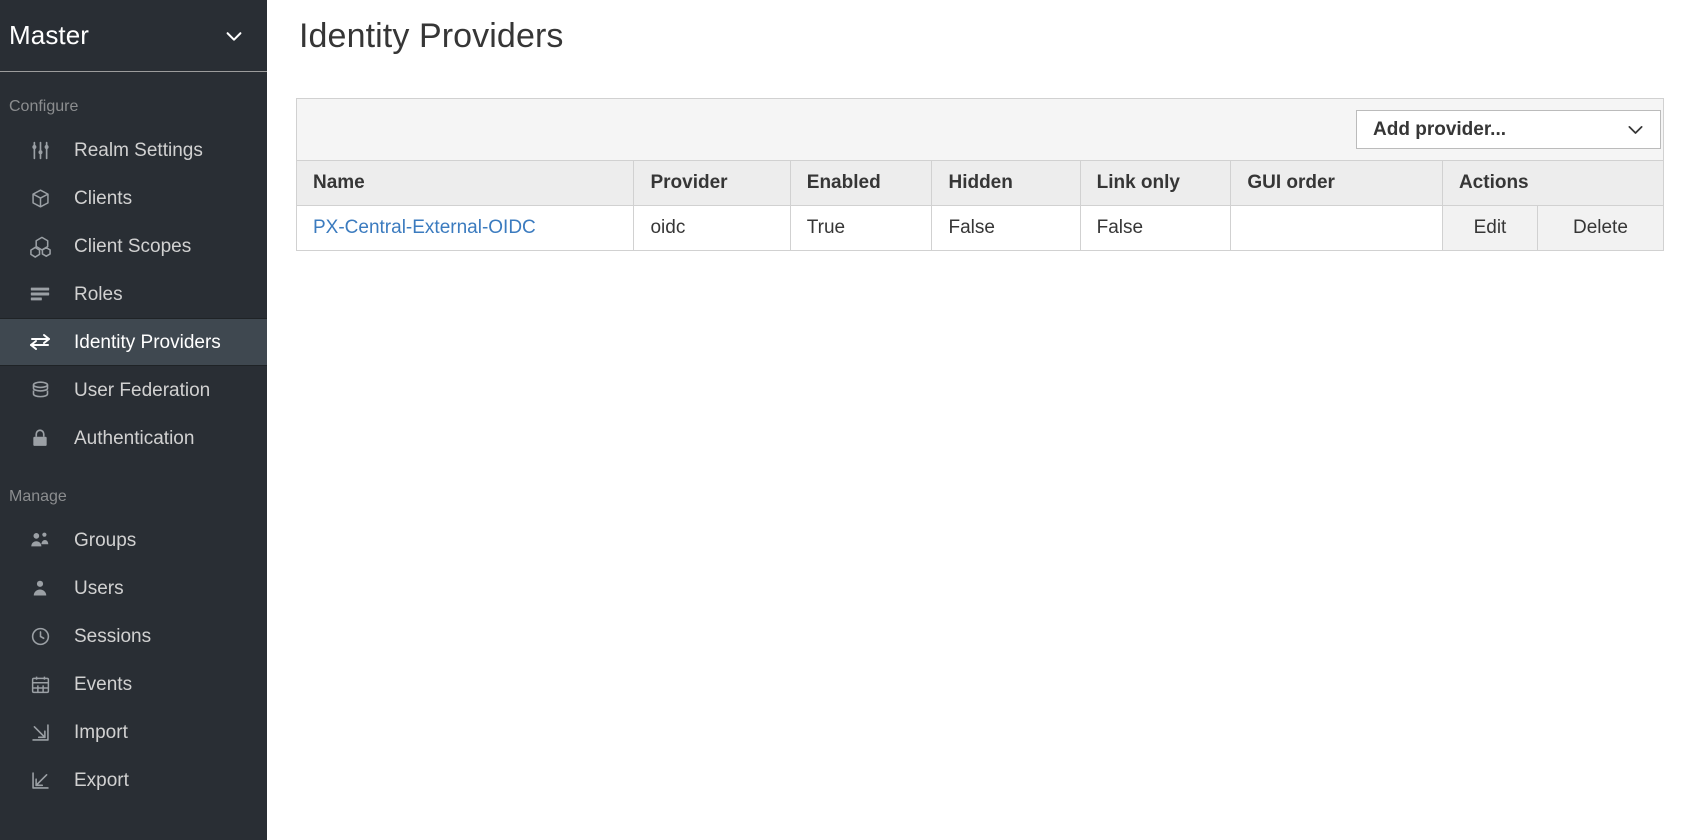  I want to click on column-header-name: Name, so click(466, 183).